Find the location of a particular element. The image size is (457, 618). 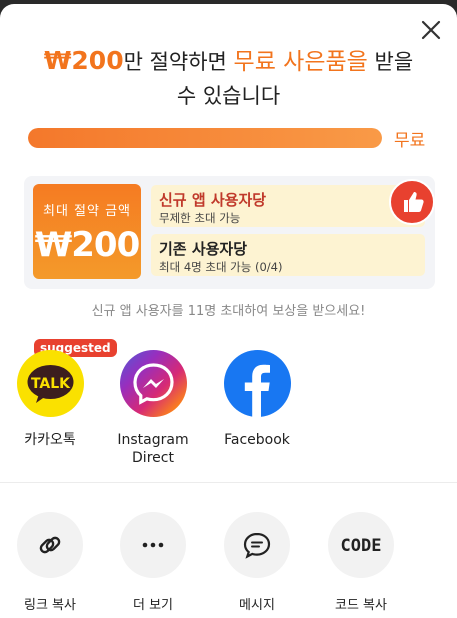

svg-text: TALK is located at coordinates (50, 384).